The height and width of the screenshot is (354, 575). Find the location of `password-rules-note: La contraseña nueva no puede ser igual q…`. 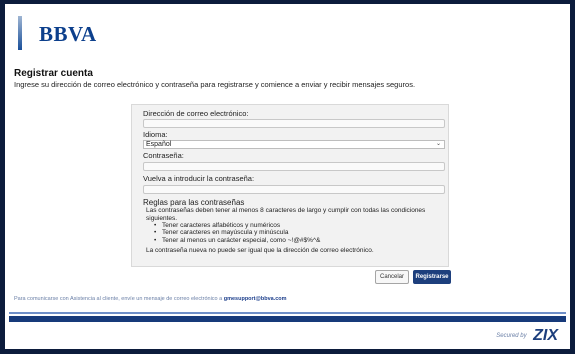

password-rules-note: La contraseña nueva no puede ser igual q… is located at coordinates (260, 250).